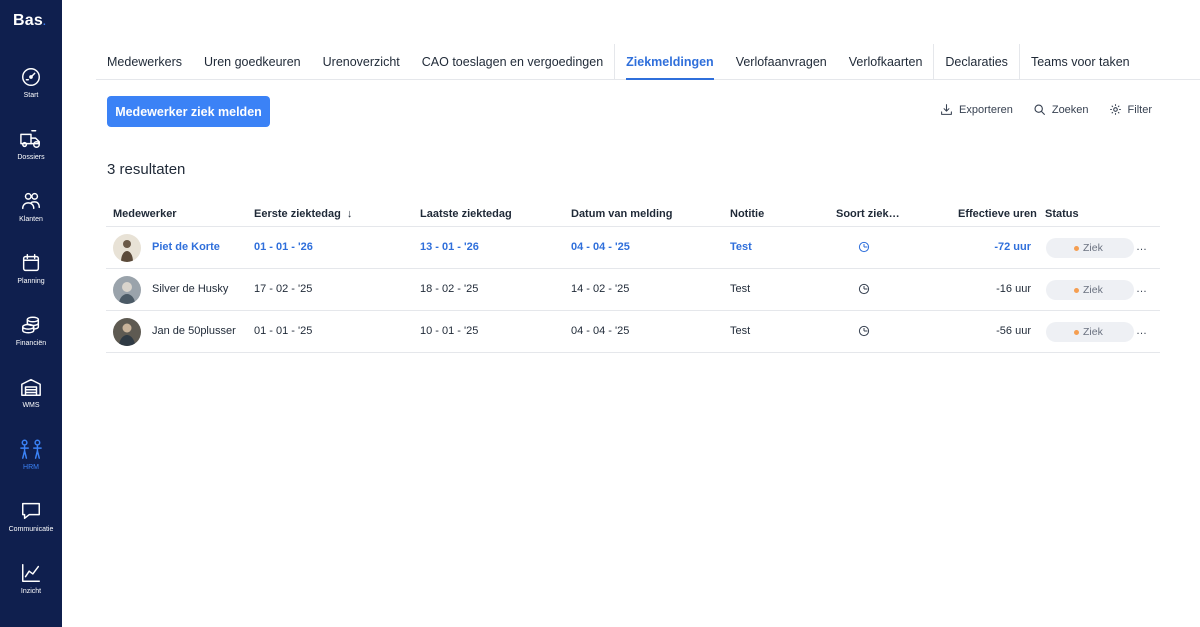 The image size is (1200, 627). What do you see at coordinates (1115, 109) in the screenshot?
I see `gear-icon` at bounding box center [1115, 109].